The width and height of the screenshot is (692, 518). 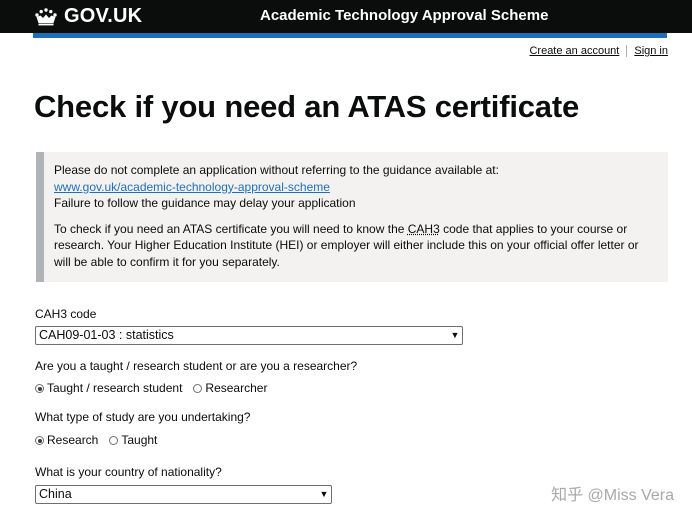 I want to click on cah3-select: CAH09-01-03 : statistics ▼, so click(x=249, y=335).